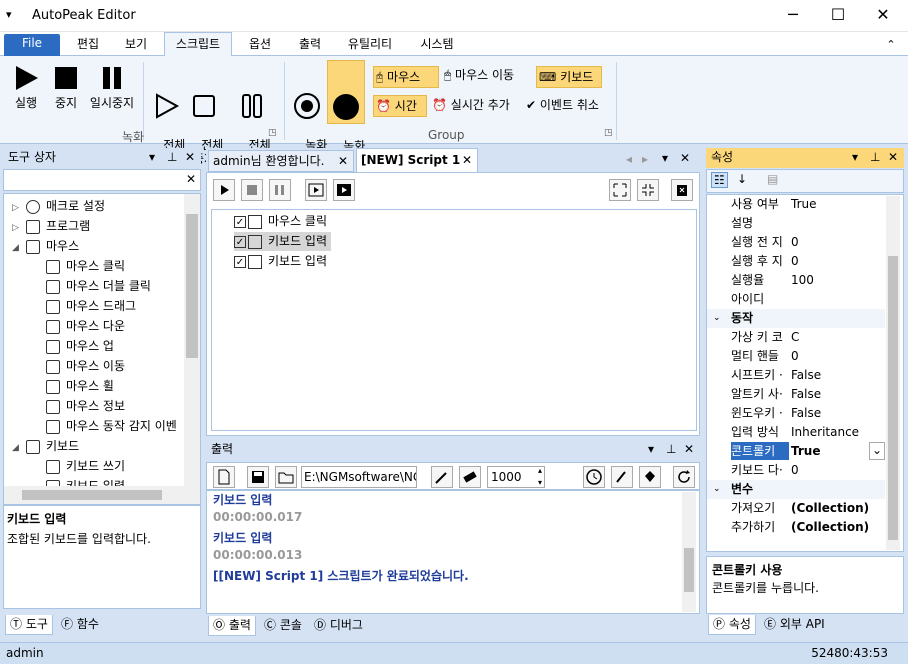 This screenshot has height=664, width=908. Describe the element at coordinates (80, 346) in the screenshot. I see `tree-item: 마우스 업` at that location.